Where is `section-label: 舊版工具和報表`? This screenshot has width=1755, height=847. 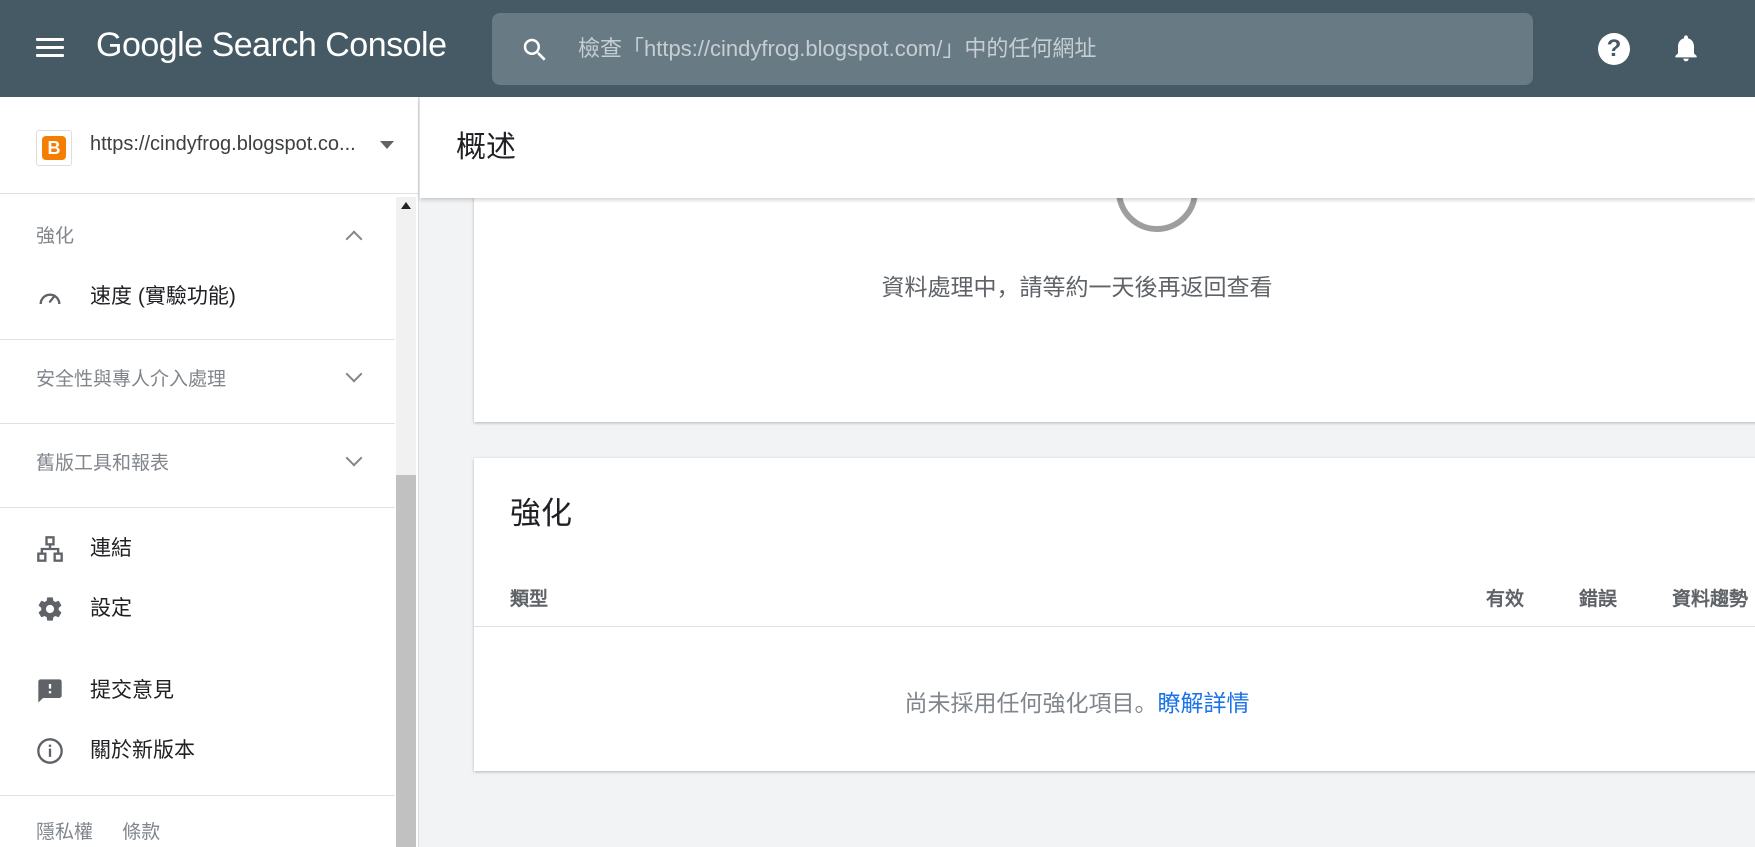
section-label: 舊版工具和報表 is located at coordinates (103, 463).